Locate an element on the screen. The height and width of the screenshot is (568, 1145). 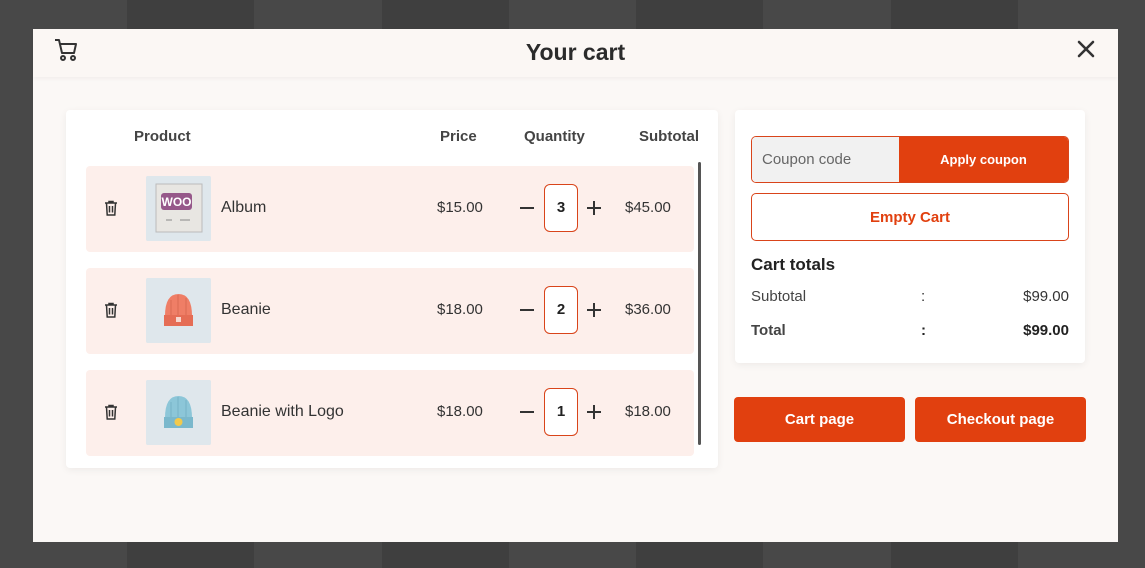
quantity-field: 3 is located at coordinates (561, 208).